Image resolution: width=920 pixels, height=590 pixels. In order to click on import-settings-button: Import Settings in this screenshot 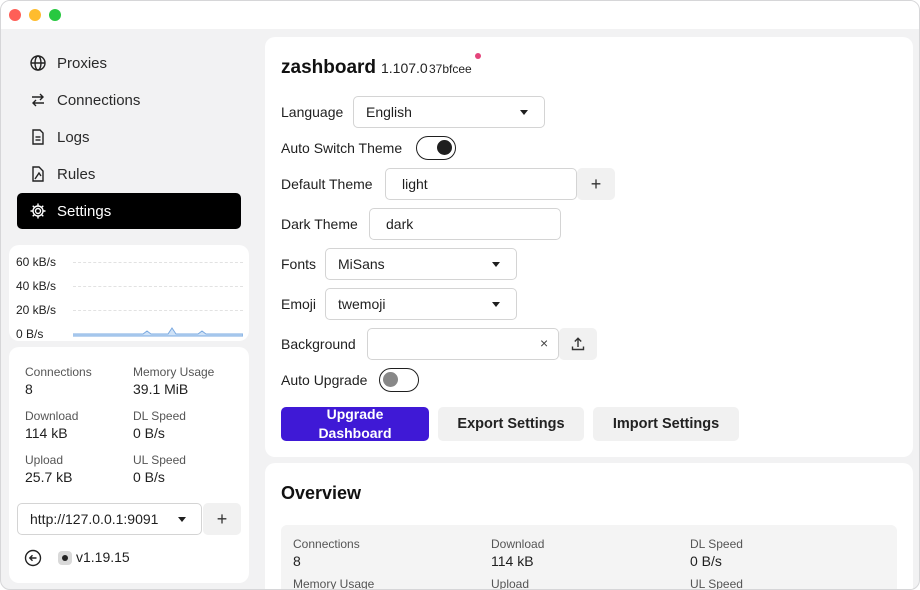, I will do `click(666, 424)`.